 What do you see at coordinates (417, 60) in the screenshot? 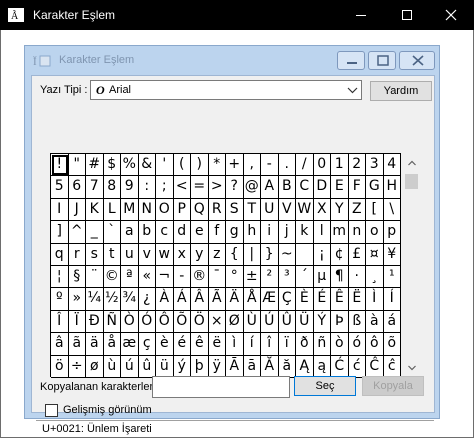
I see `dialog-close-button` at bounding box center [417, 60].